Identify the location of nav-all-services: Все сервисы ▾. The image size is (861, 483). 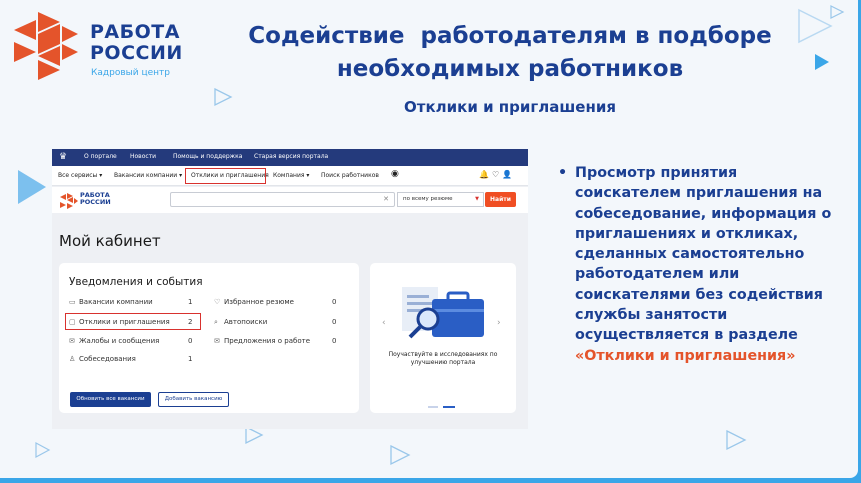
(80, 175).